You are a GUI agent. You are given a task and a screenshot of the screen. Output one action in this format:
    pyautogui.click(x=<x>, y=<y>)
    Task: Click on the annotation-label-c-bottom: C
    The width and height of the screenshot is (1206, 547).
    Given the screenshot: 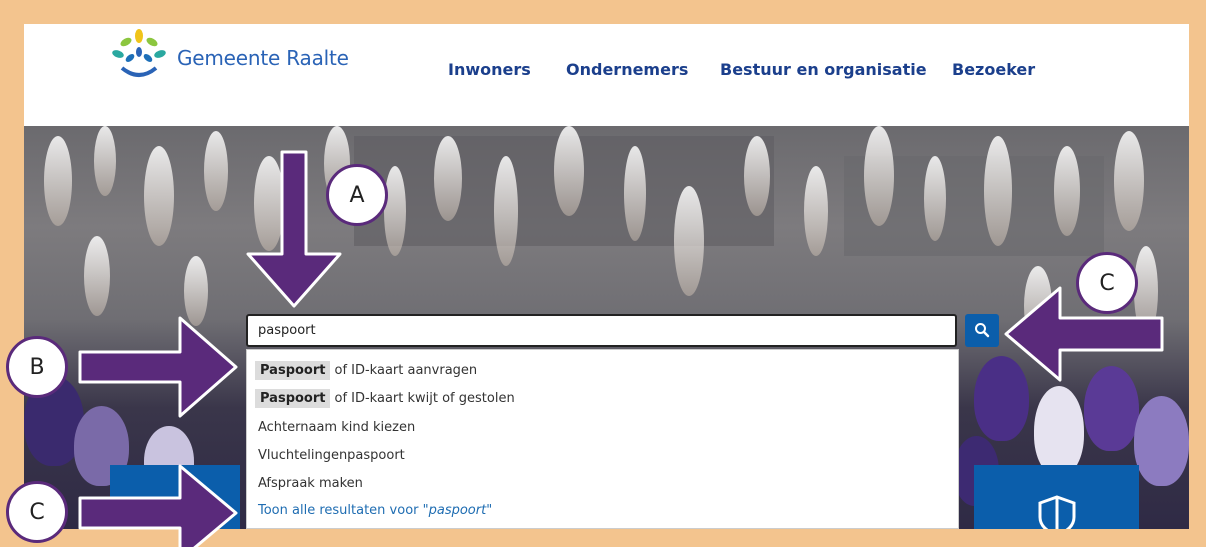 What is the action you would take?
    pyautogui.click(x=37, y=512)
    